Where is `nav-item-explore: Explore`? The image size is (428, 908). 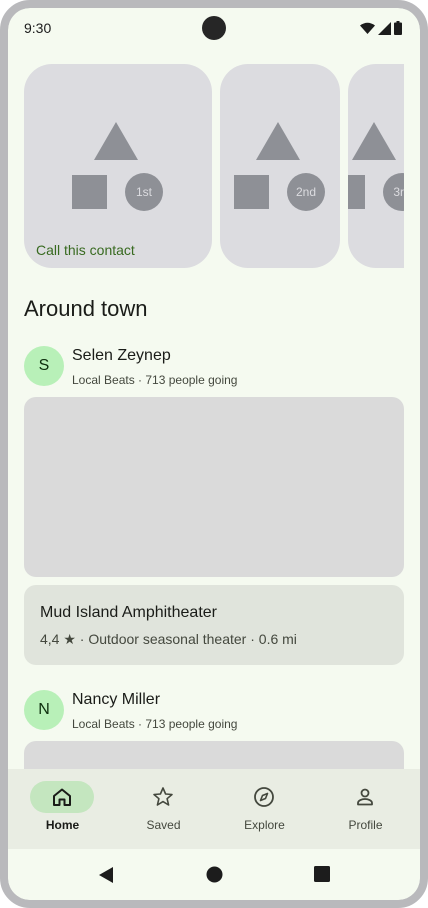 nav-item-explore: Explore is located at coordinates (264, 809).